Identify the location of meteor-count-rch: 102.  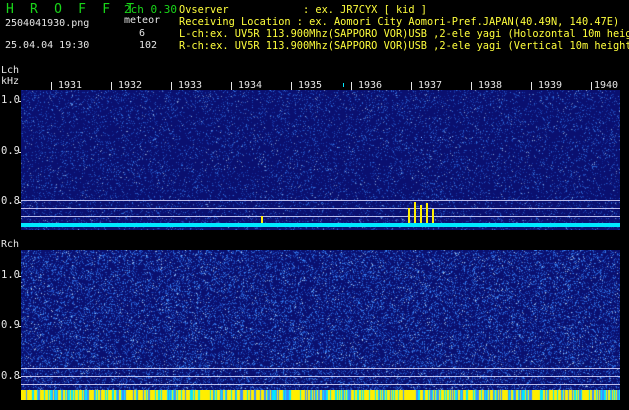
(148, 45).